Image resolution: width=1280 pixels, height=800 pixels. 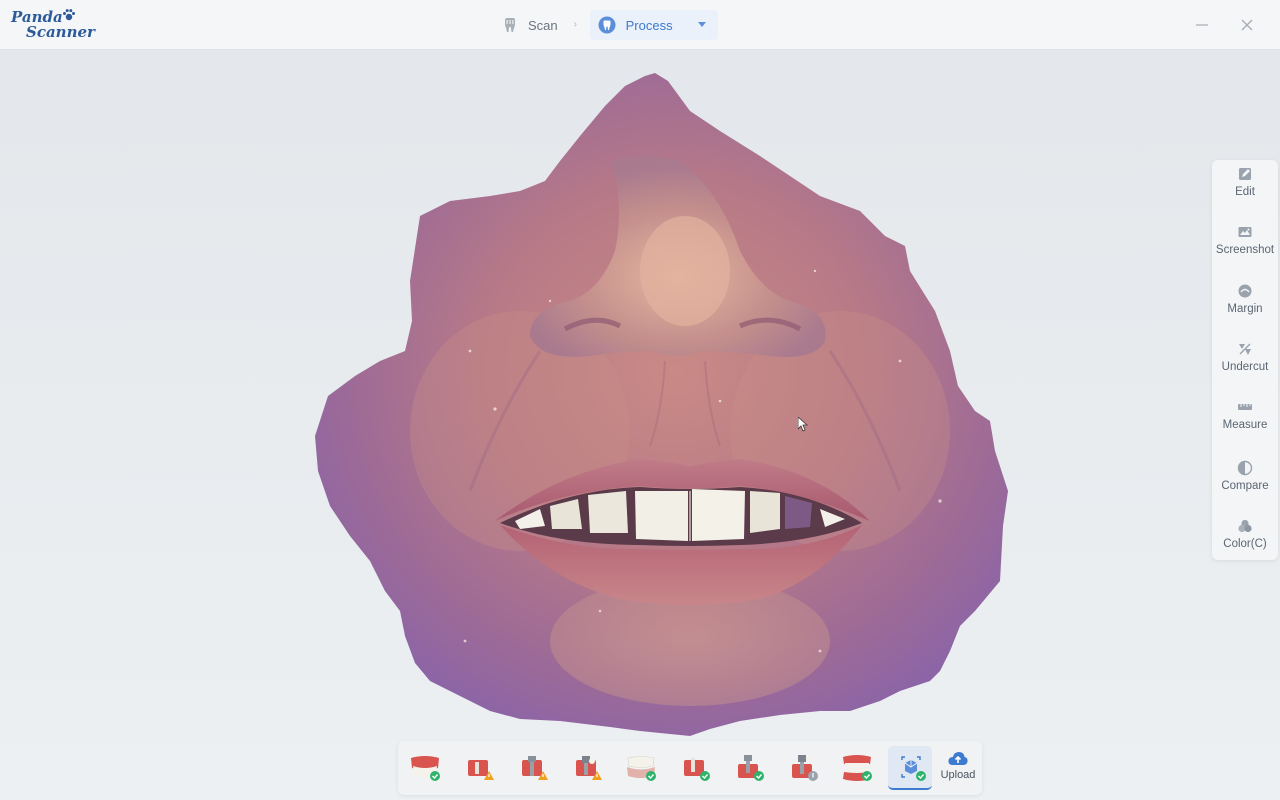 What do you see at coordinates (649, 25) in the screenshot?
I see `step-process-label: Process` at bounding box center [649, 25].